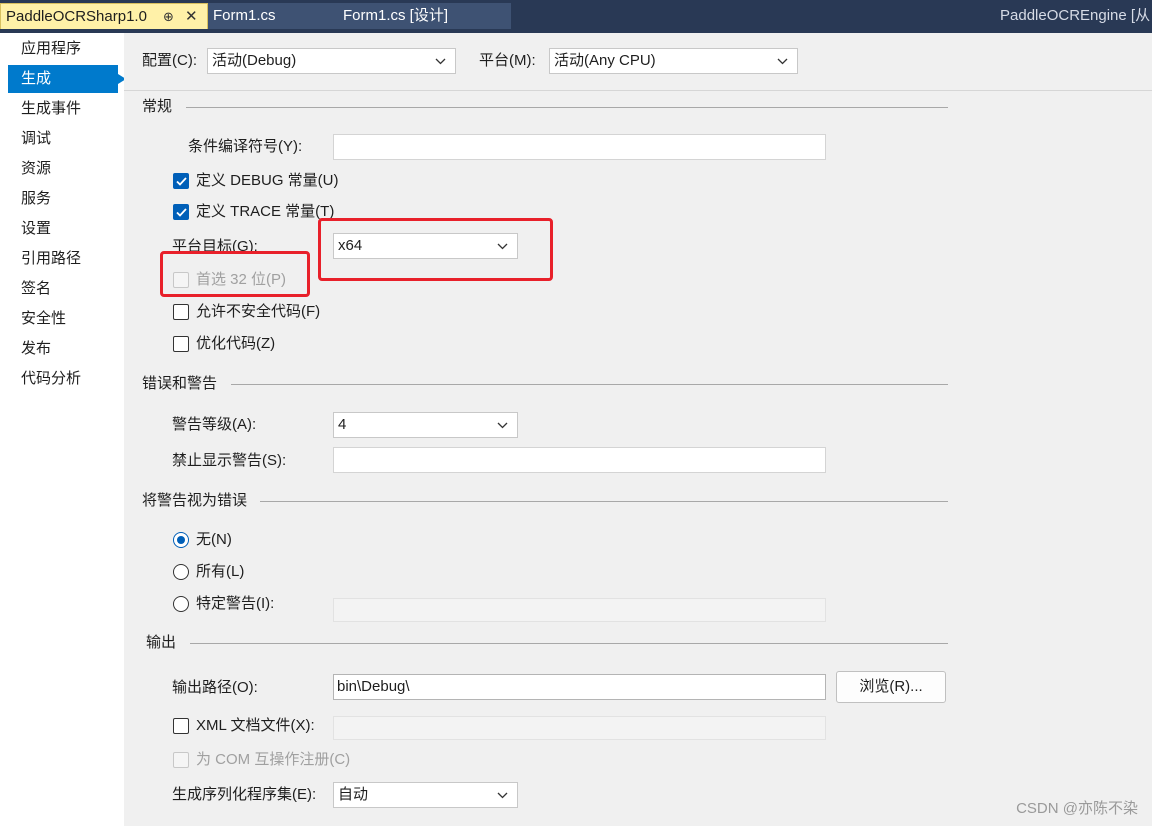  What do you see at coordinates (181, 726) in the screenshot?
I see `xml-doc-checkbox` at bounding box center [181, 726].